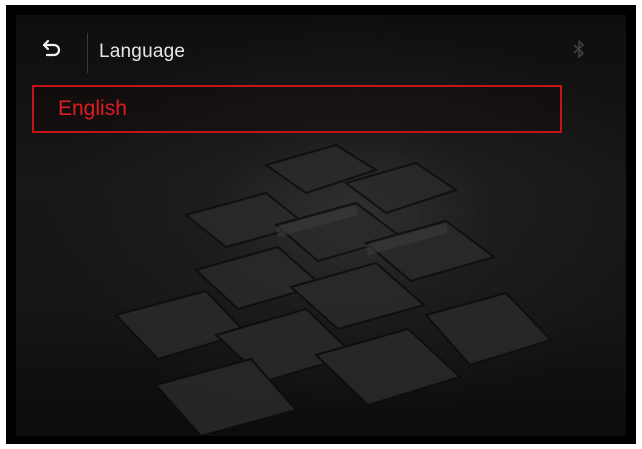 Image resolution: width=642 pixels, height=449 pixels. I want to click on language-list: English, so click(297, 109).